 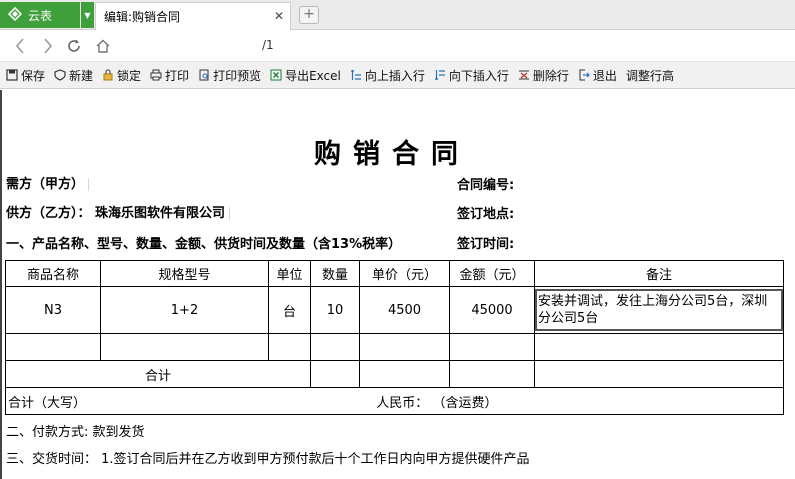 I want to click on app-menu-button: 云表, so click(x=40, y=15).